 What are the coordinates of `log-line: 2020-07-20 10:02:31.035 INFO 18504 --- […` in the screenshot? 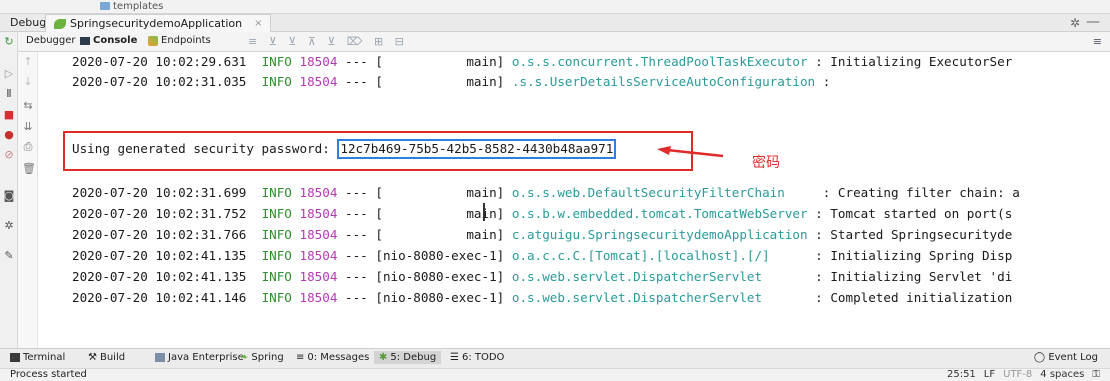 It's located at (451, 82).